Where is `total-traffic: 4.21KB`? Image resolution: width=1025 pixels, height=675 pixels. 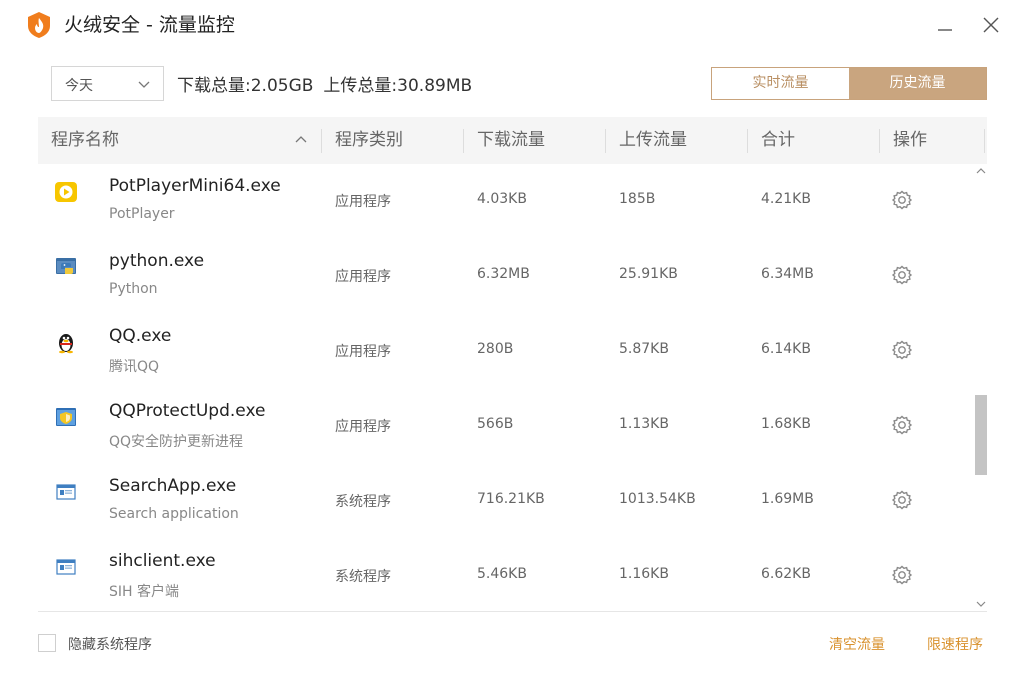 total-traffic: 4.21KB is located at coordinates (786, 199).